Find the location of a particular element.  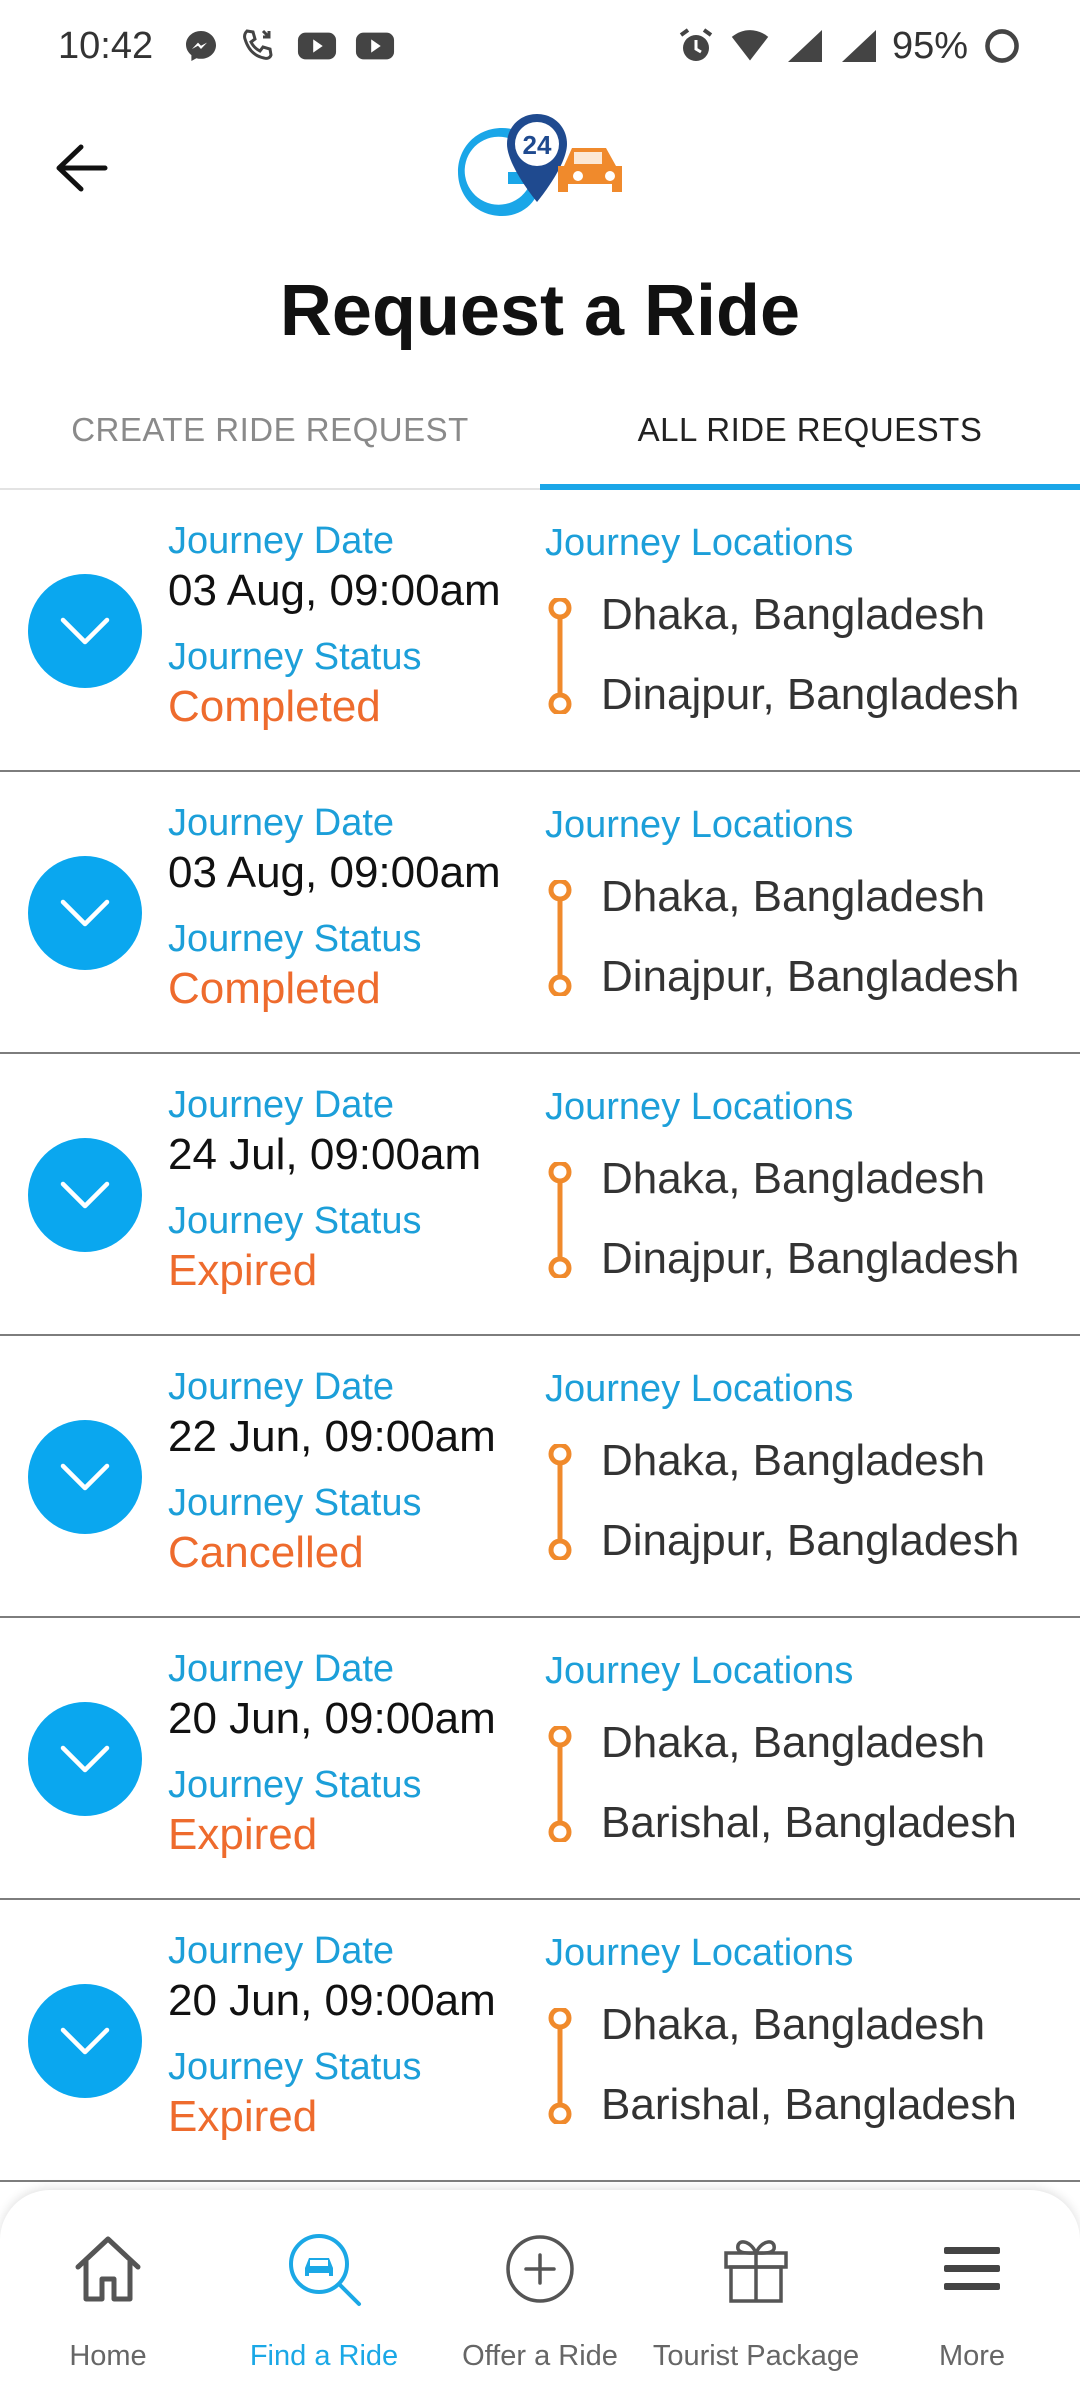

status-time: 10:42 is located at coordinates (106, 45).